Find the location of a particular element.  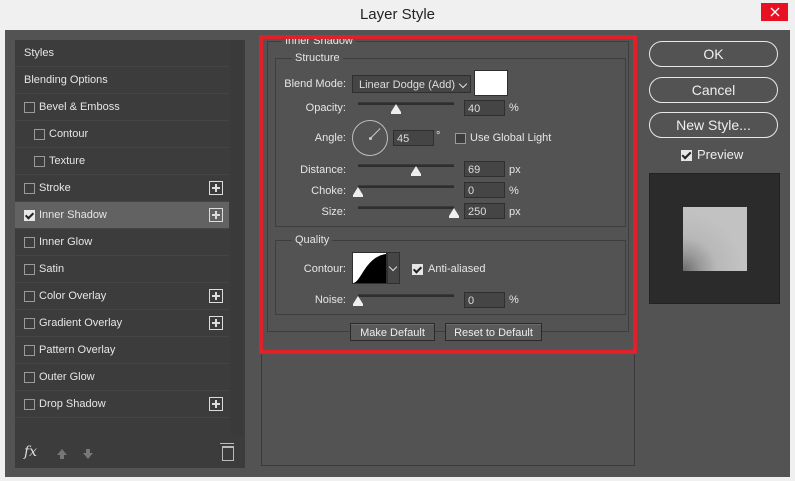

style-item-label: Pattern Overlay is located at coordinates (77, 350).